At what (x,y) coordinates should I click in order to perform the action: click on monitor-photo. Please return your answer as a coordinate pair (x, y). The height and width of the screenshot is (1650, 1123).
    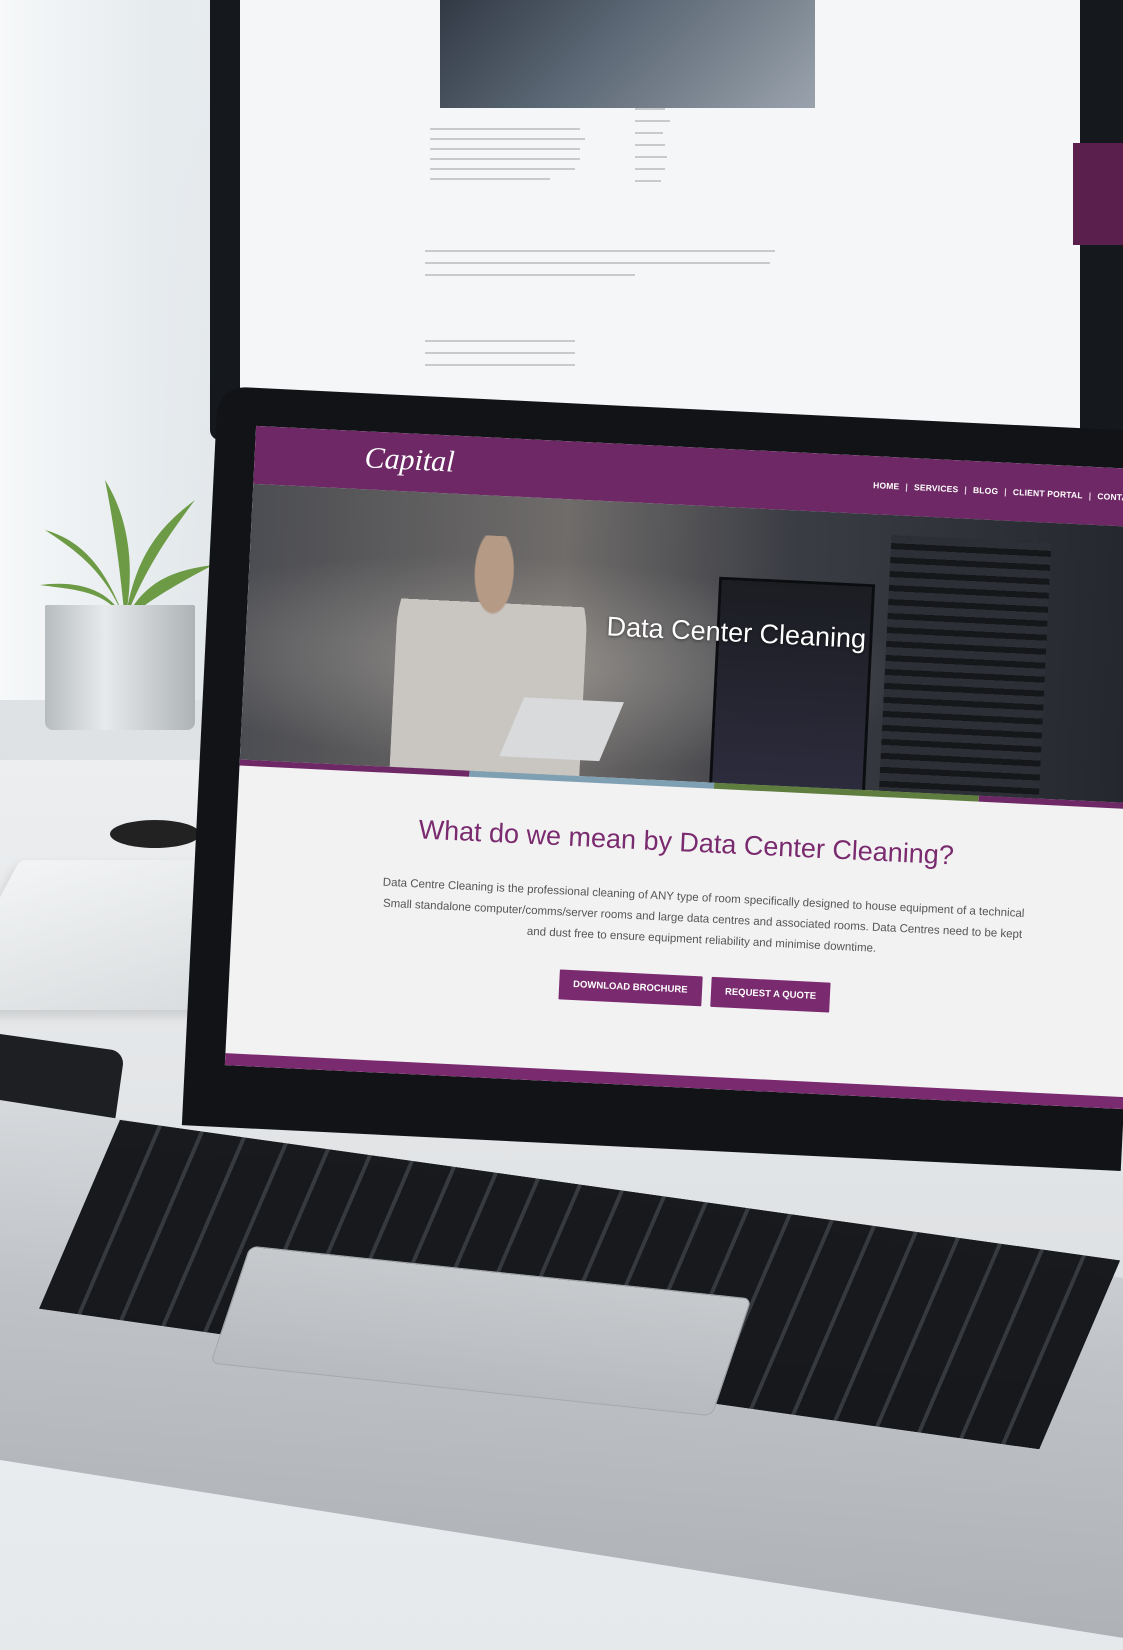
    Looking at the image, I should click on (627, 54).